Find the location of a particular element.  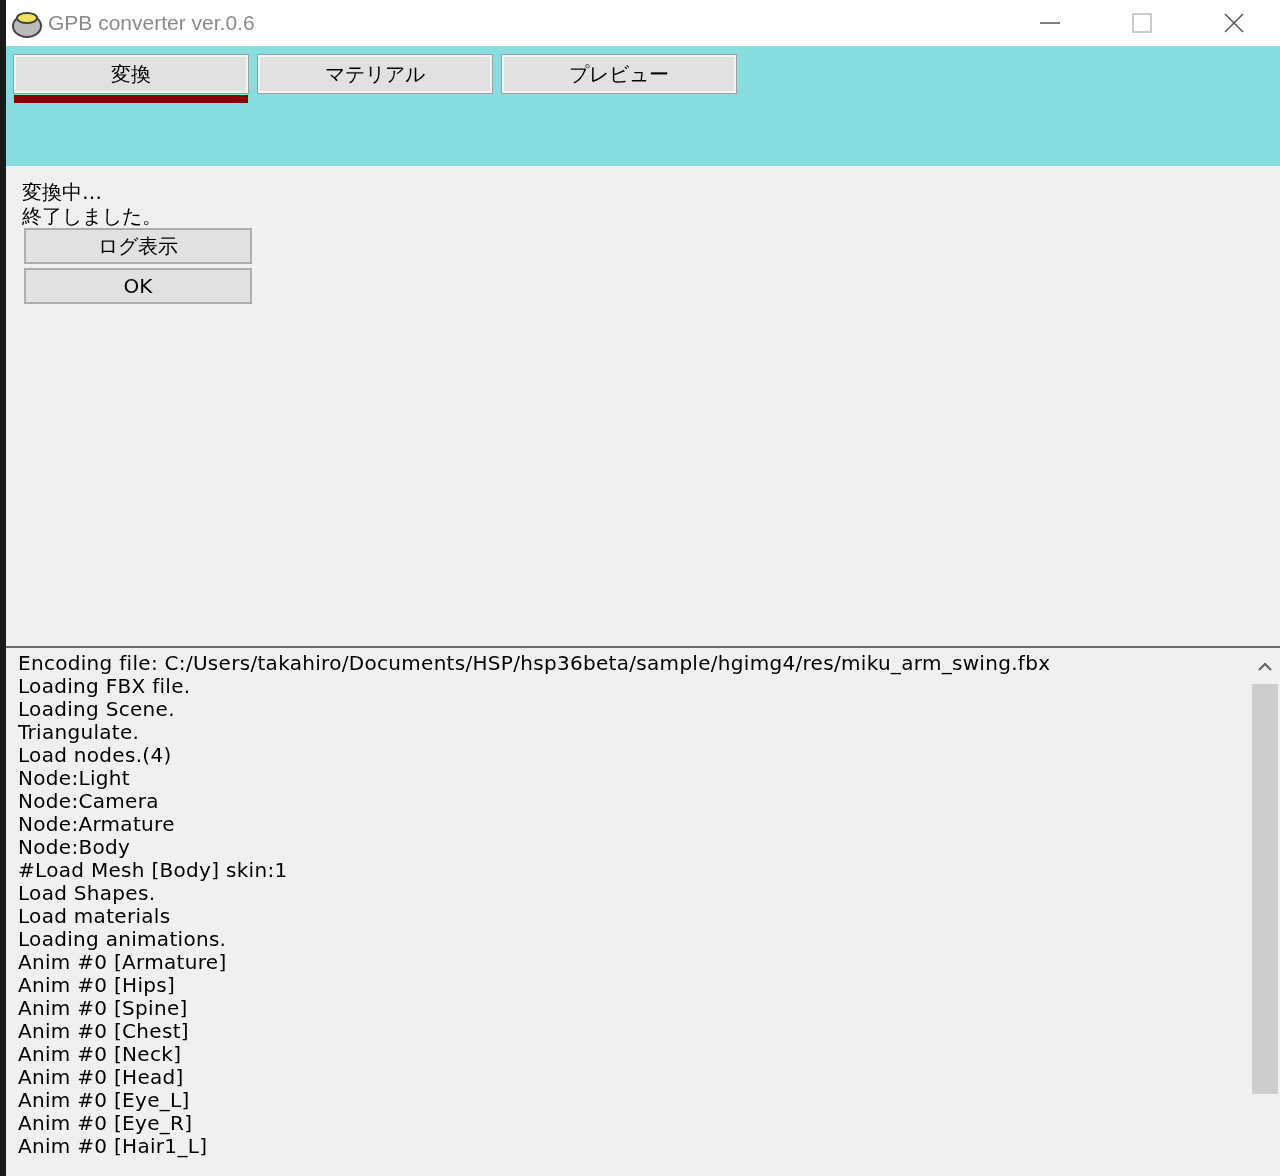

dialog-button: OK is located at coordinates (138, 286).